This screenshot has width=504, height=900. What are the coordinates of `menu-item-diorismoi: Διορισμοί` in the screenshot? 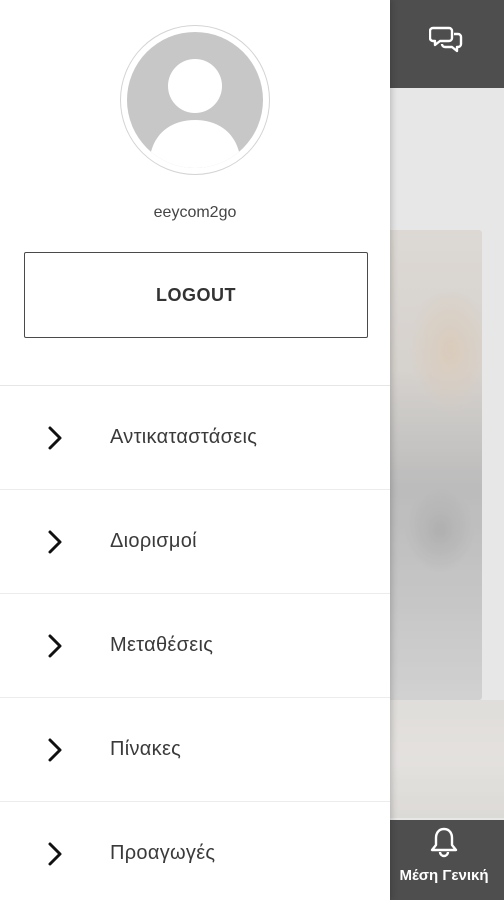 It's located at (195, 542).